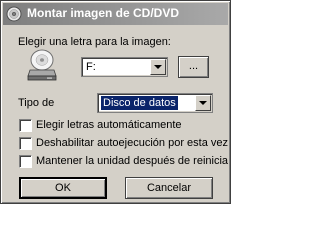  What do you see at coordinates (91, 67) in the screenshot?
I see `drive-letter-value: F:` at bounding box center [91, 67].